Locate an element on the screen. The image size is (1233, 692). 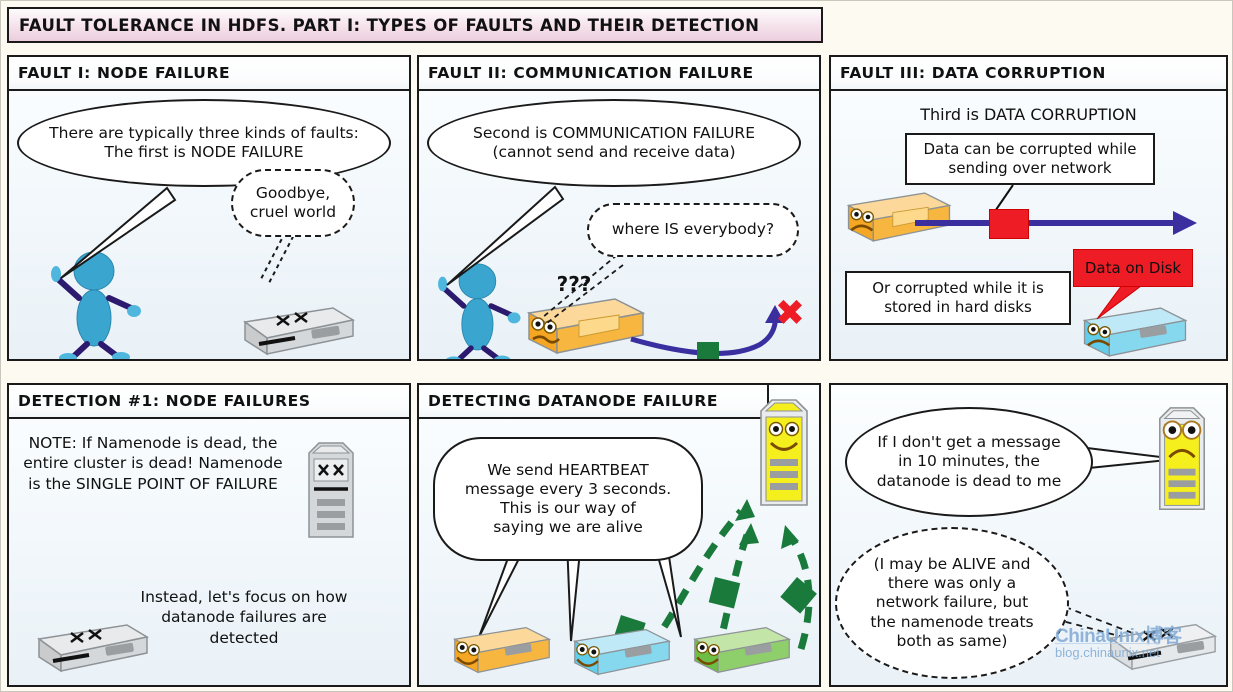
bubble-line: Data can be corrupted while is located at coordinates (1030, 149).